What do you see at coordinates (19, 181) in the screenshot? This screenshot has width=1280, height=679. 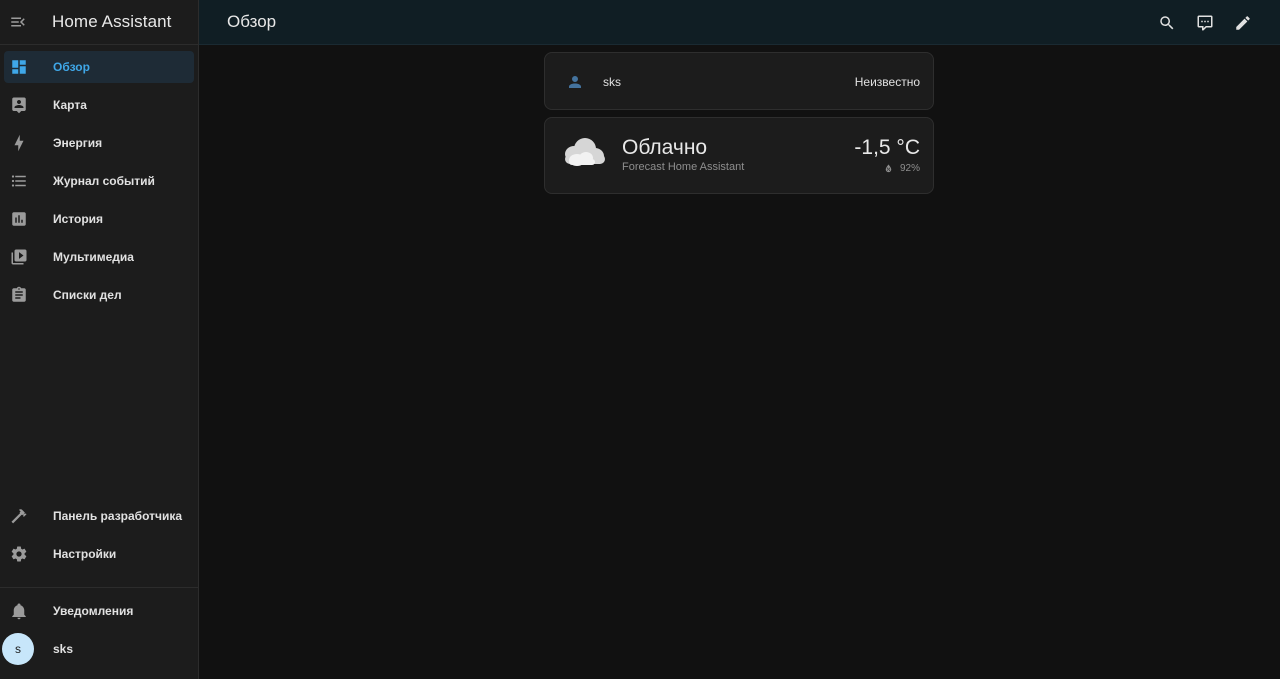 I see `format-list-bulleted-icon` at bounding box center [19, 181].